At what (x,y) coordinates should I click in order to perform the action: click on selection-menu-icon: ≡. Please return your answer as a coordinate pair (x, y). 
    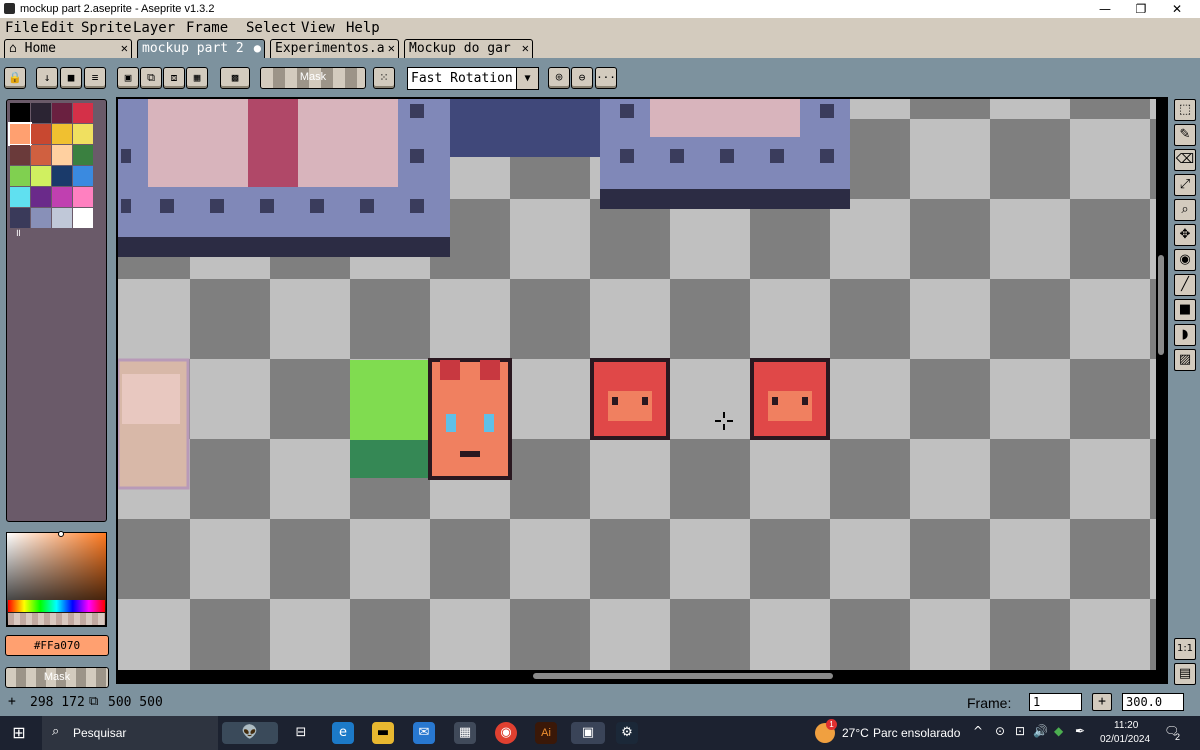
    Looking at the image, I should click on (95, 78).